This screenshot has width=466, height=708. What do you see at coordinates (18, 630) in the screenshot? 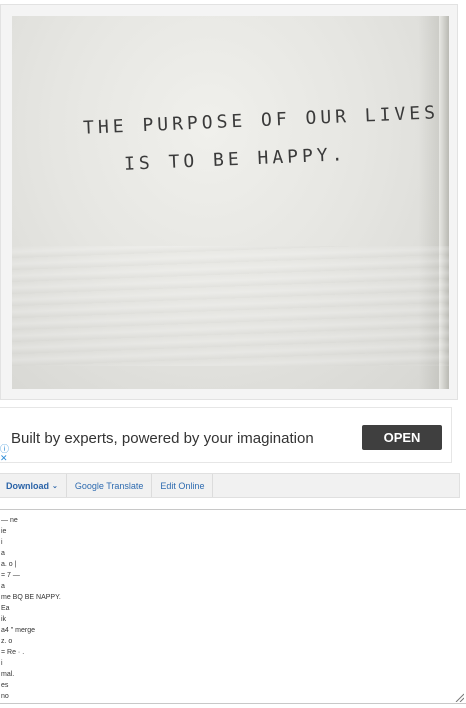
I see `ocr-line: a4 " merge` at bounding box center [18, 630].